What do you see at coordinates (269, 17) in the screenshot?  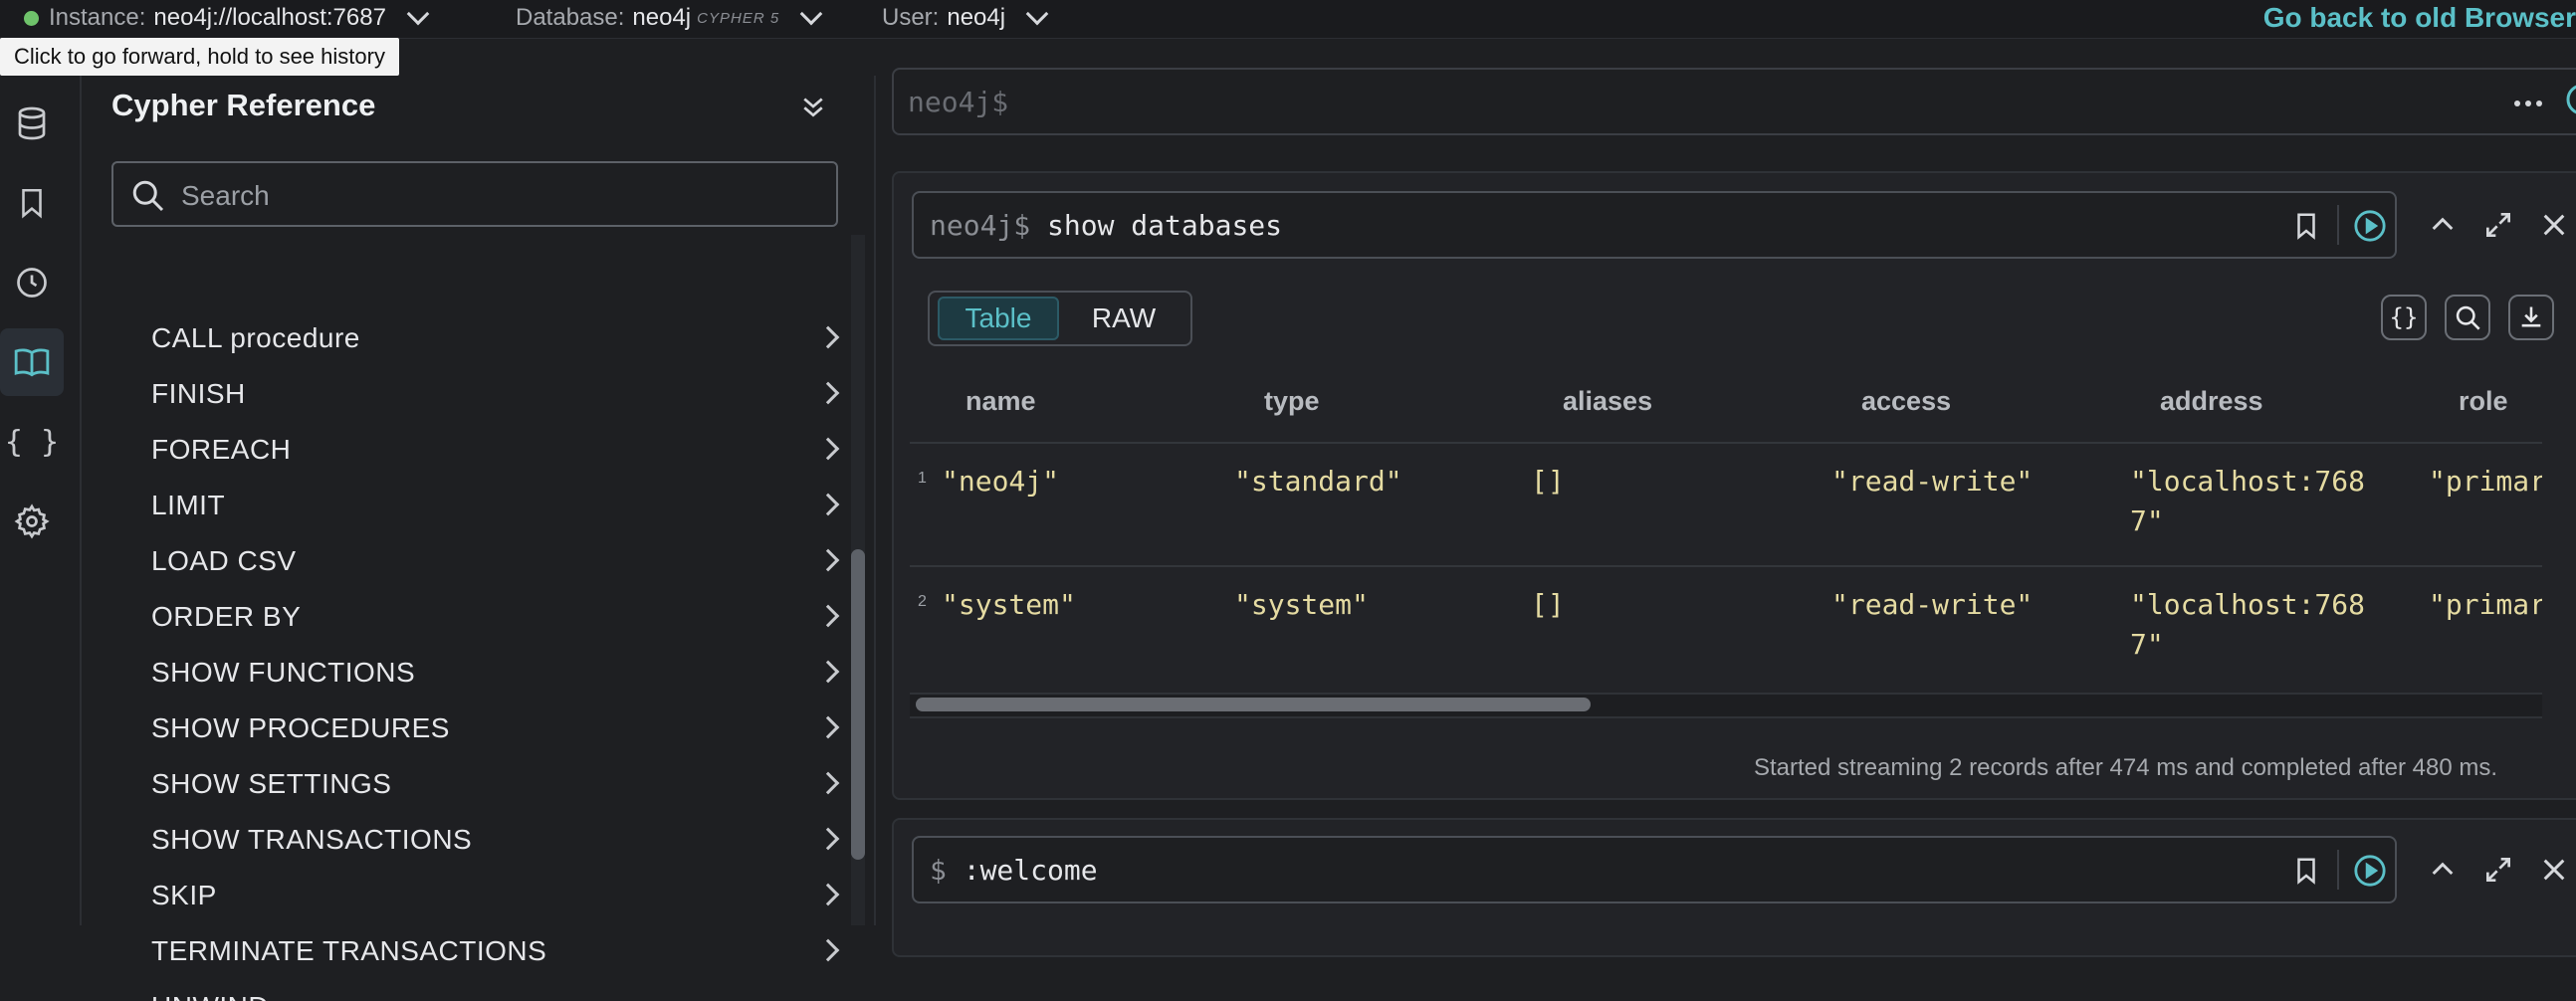 I see `instance-value: neo4j://localhost:7687` at bounding box center [269, 17].